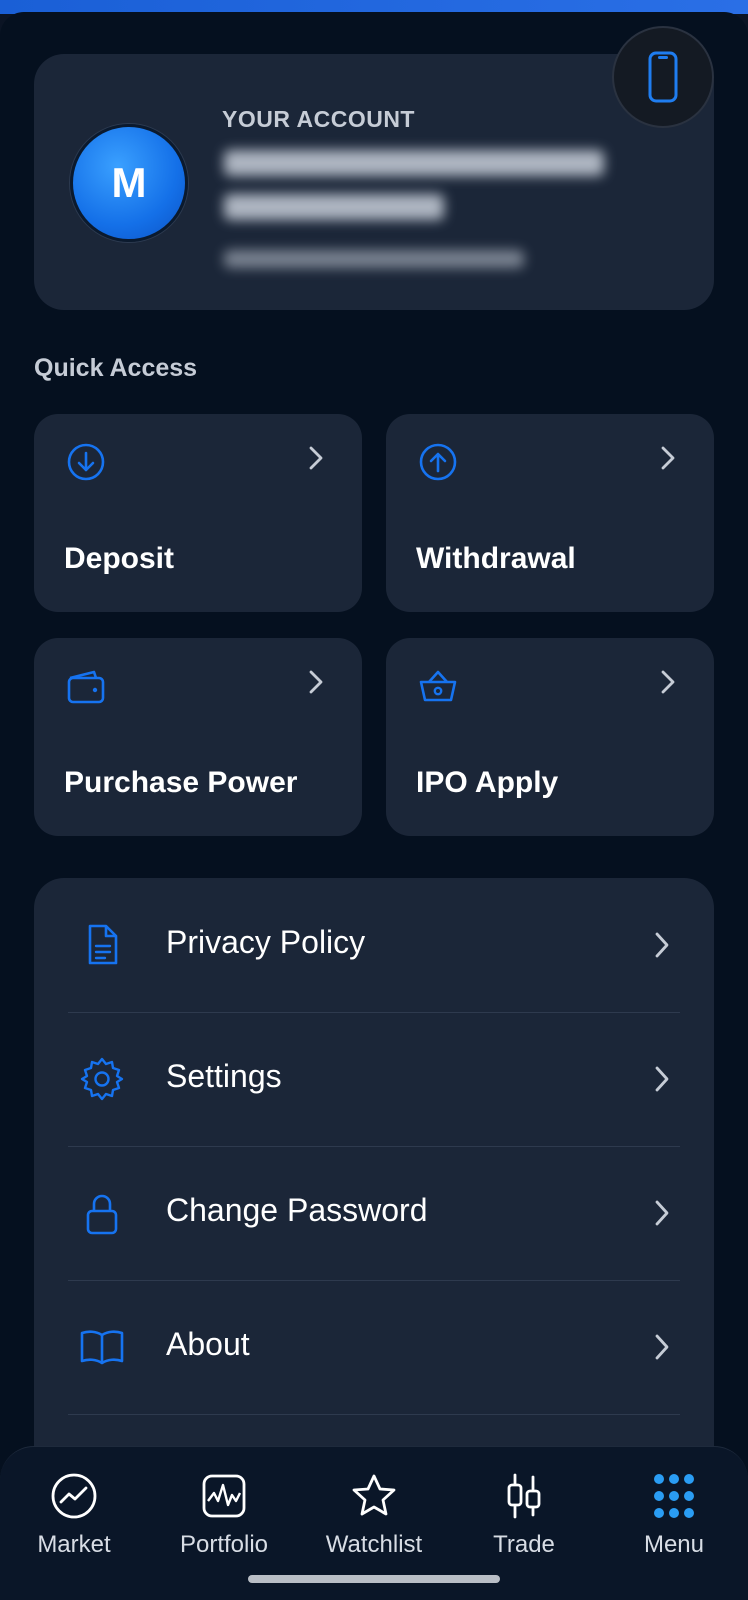 This screenshot has width=748, height=1600. I want to click on nav-label: Menu, so click(674, 1544).